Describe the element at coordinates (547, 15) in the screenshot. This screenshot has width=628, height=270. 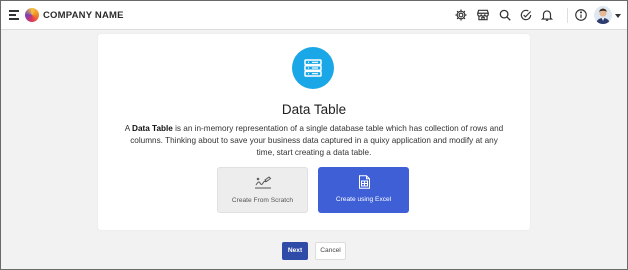
I see `bell-icon` at that location.